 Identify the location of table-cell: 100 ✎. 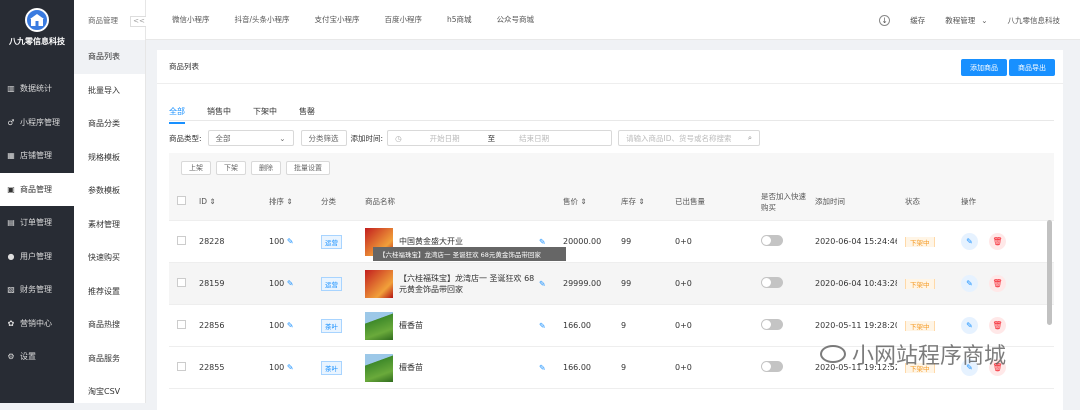
(287, 283).